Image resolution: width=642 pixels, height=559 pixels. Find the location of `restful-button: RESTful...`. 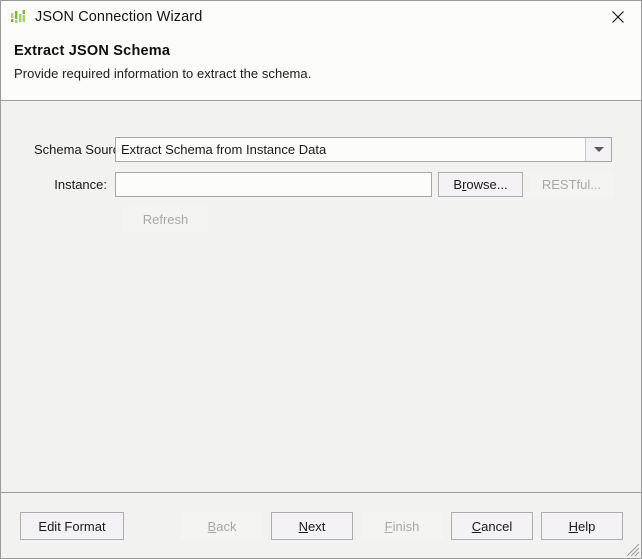

restful-button: RESTful... is located at coordinates (571, 184).